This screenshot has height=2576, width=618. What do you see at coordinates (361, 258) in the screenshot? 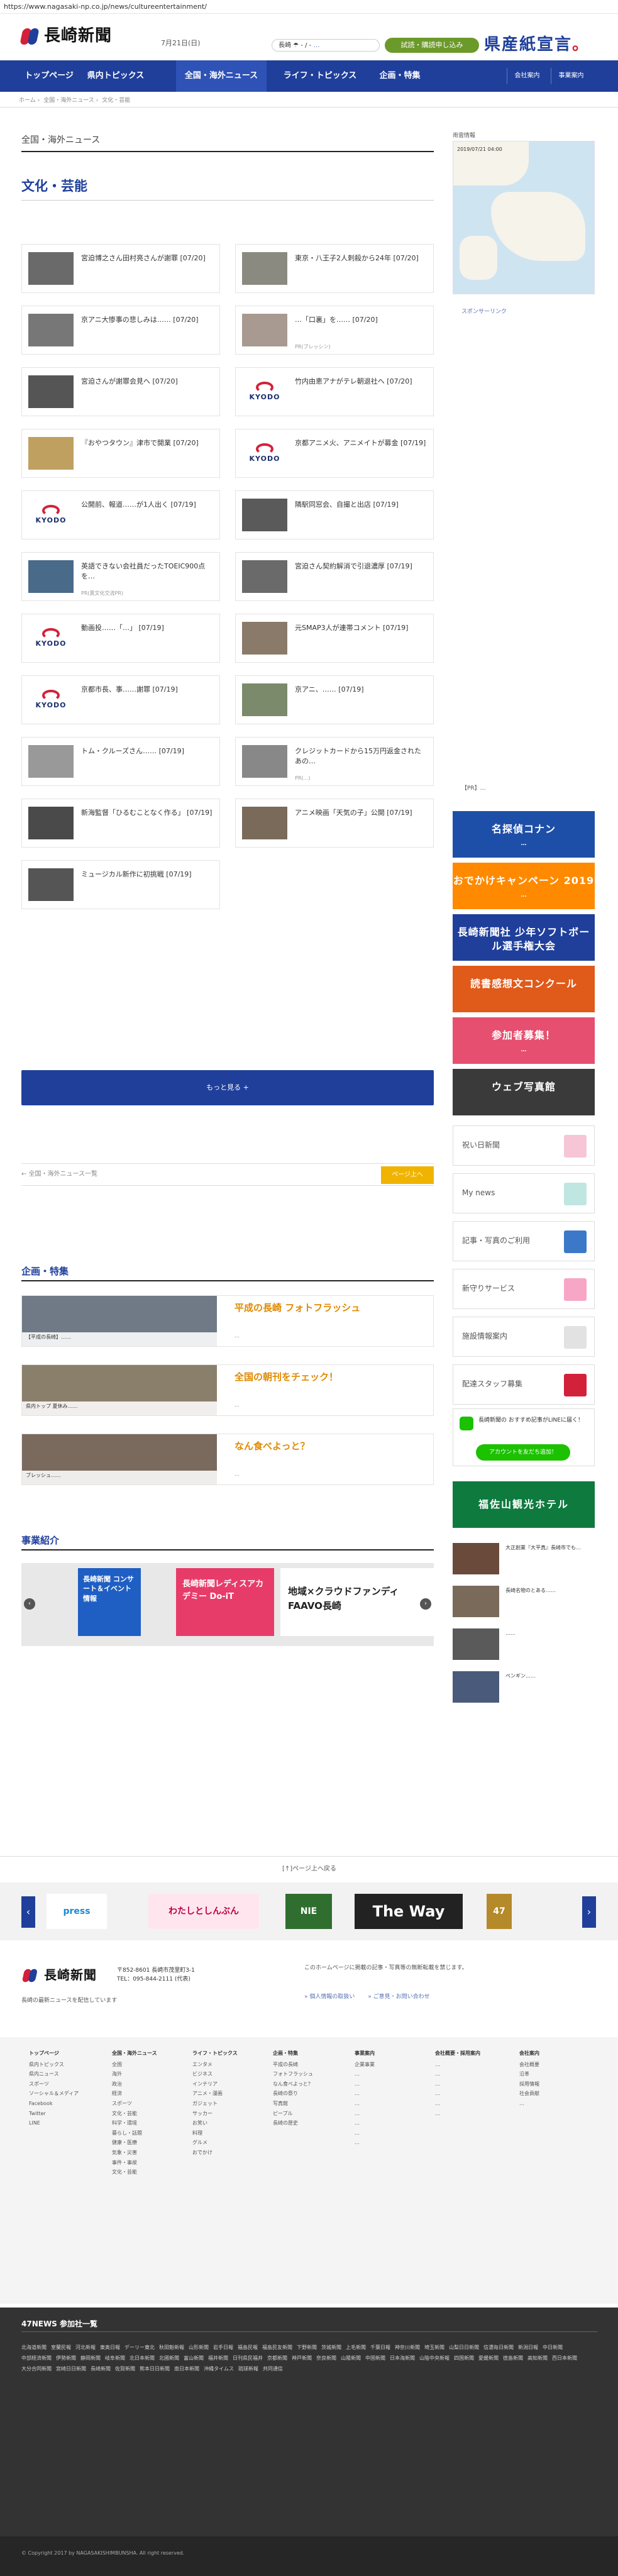
I see `article-title: 東京・八王子2人刺殺から24年 [07/20]` at bounding box center [361, 258].